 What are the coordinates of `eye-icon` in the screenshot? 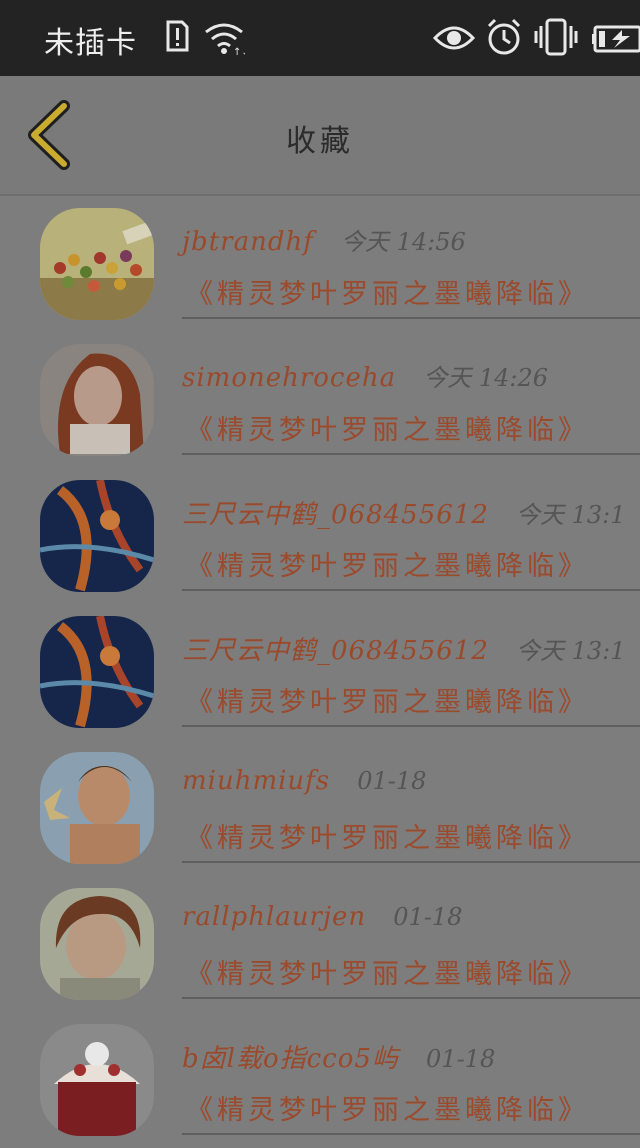 It's located at (454, 38).